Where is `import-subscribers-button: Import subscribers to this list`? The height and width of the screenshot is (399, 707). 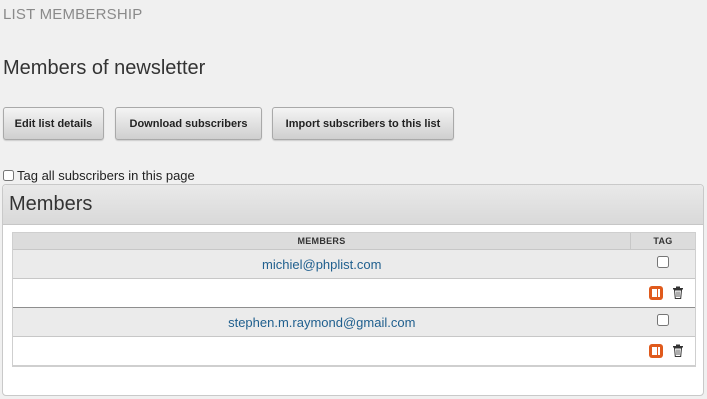 import-subscribers-button: Import subscribers to this list is located at coordinates (363, 123).